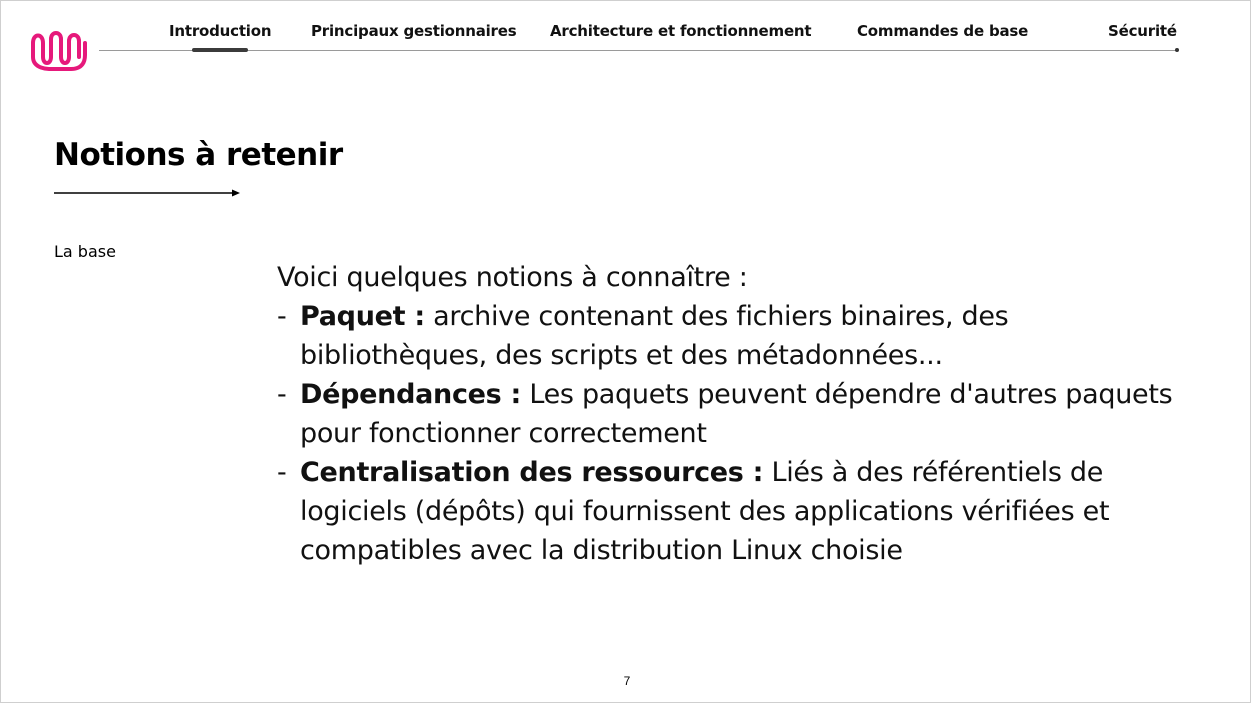 Image resolution: width=1251 pixels, height=703 pixels. Describe the element at coordinates (198, 155) in the screenshot. I see `slide-title: Notions à retenir` at that location.